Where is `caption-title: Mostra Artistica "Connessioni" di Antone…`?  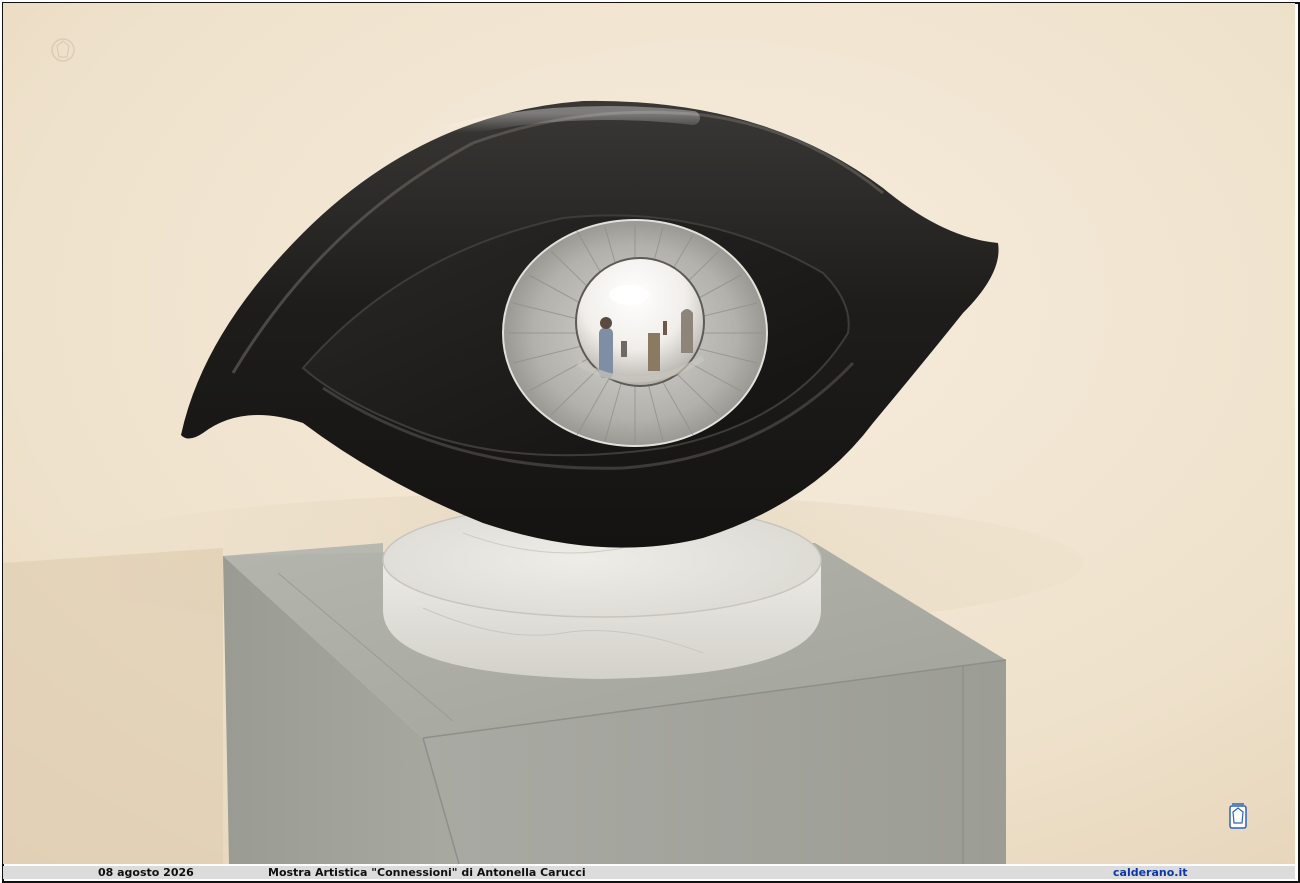
caption-title: Mostra Artistica "Connessioni" di Antone… is located at coordinates (427, 872).